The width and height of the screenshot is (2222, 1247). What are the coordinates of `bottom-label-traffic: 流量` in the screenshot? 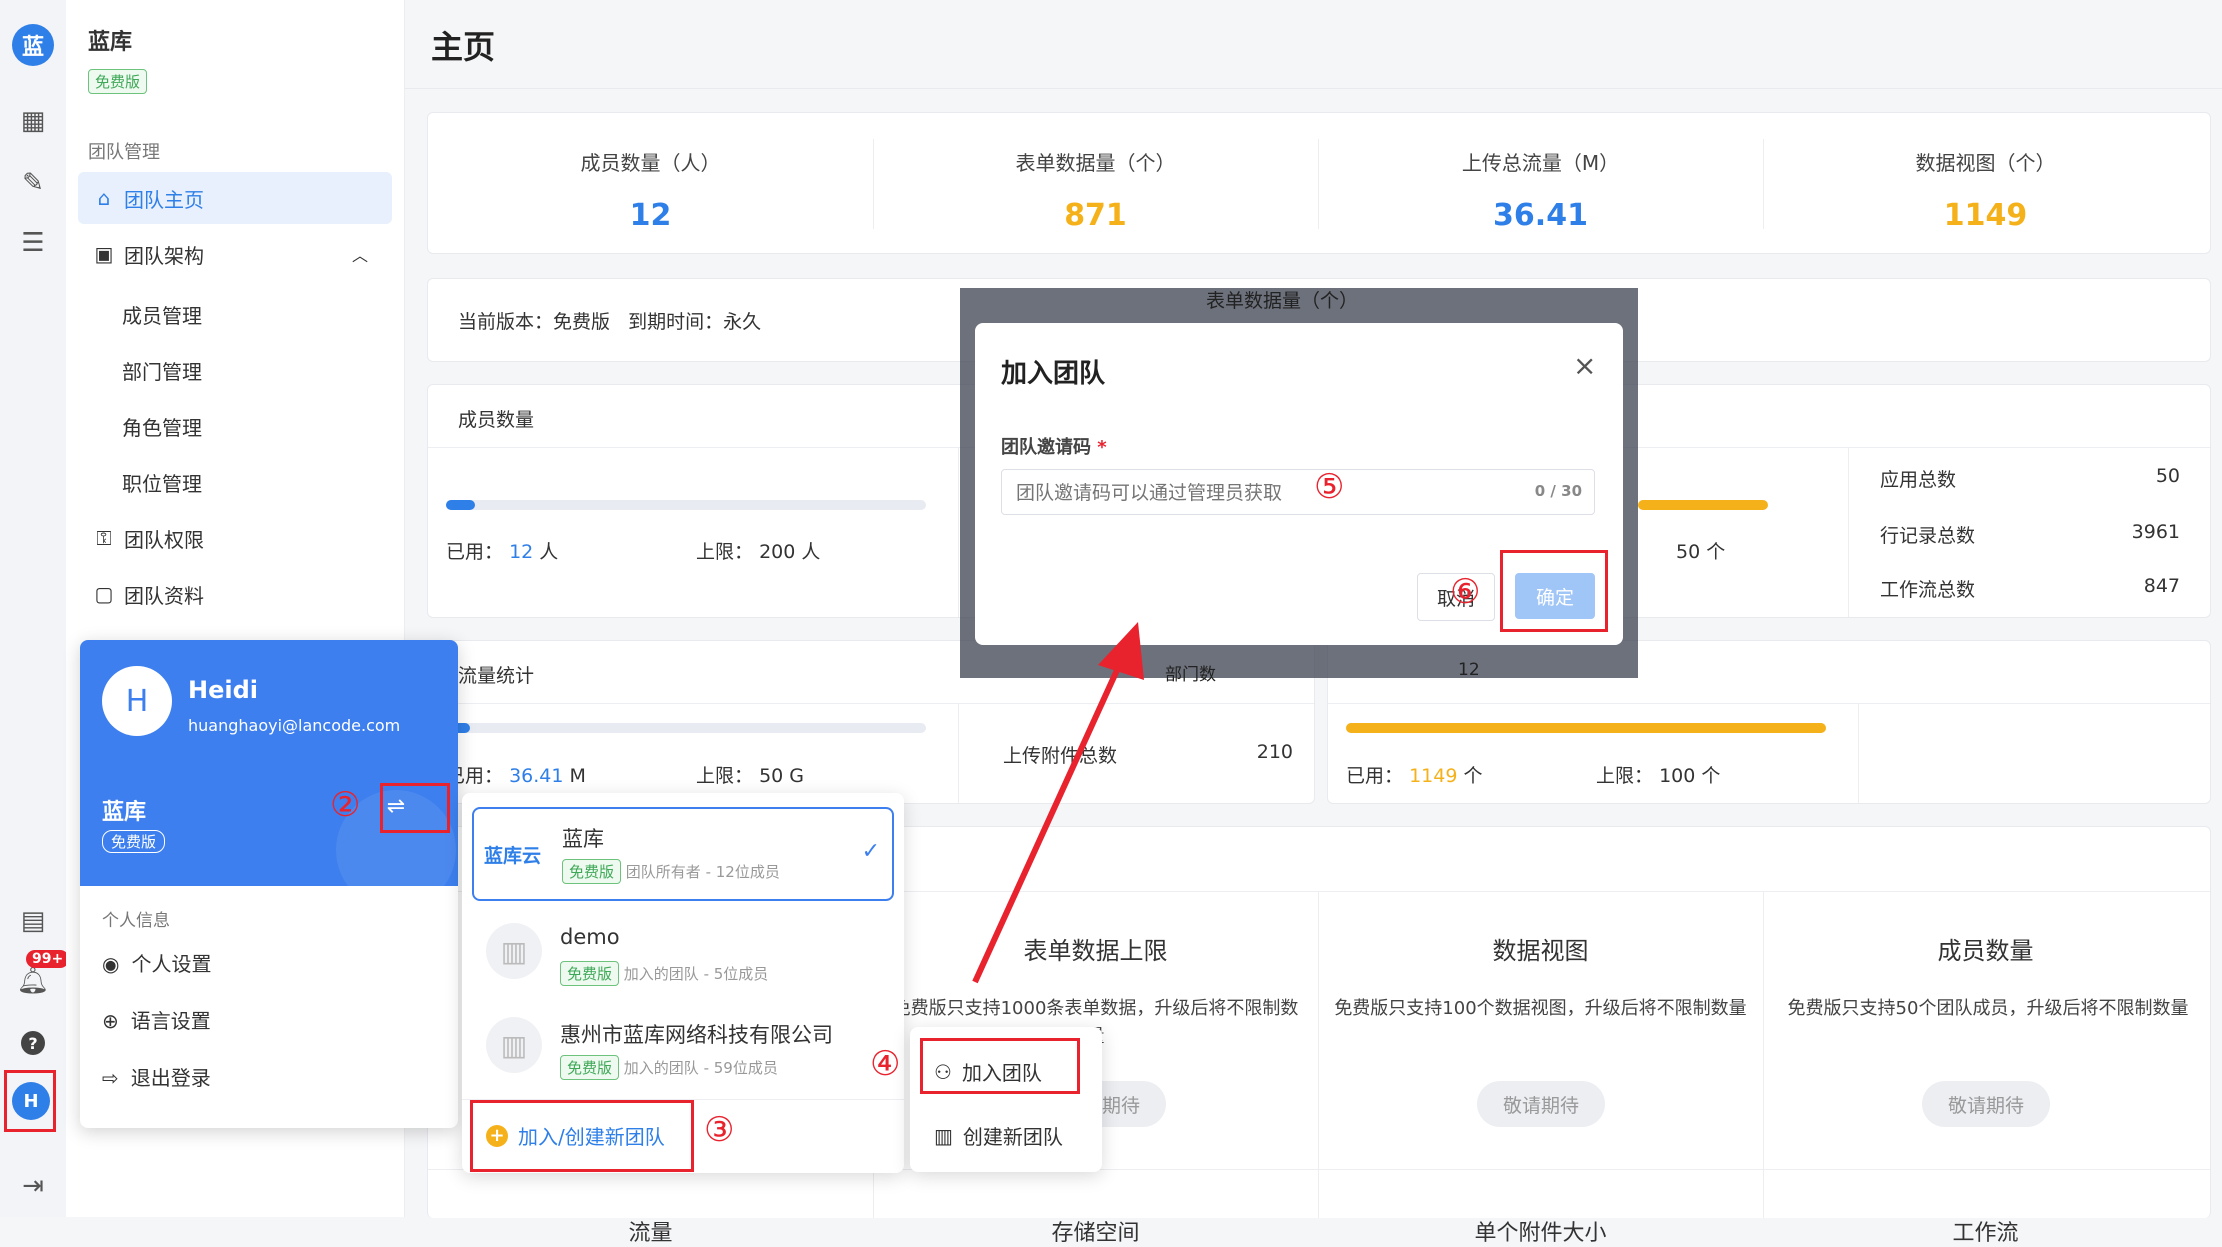 It's located at (650, 1233).